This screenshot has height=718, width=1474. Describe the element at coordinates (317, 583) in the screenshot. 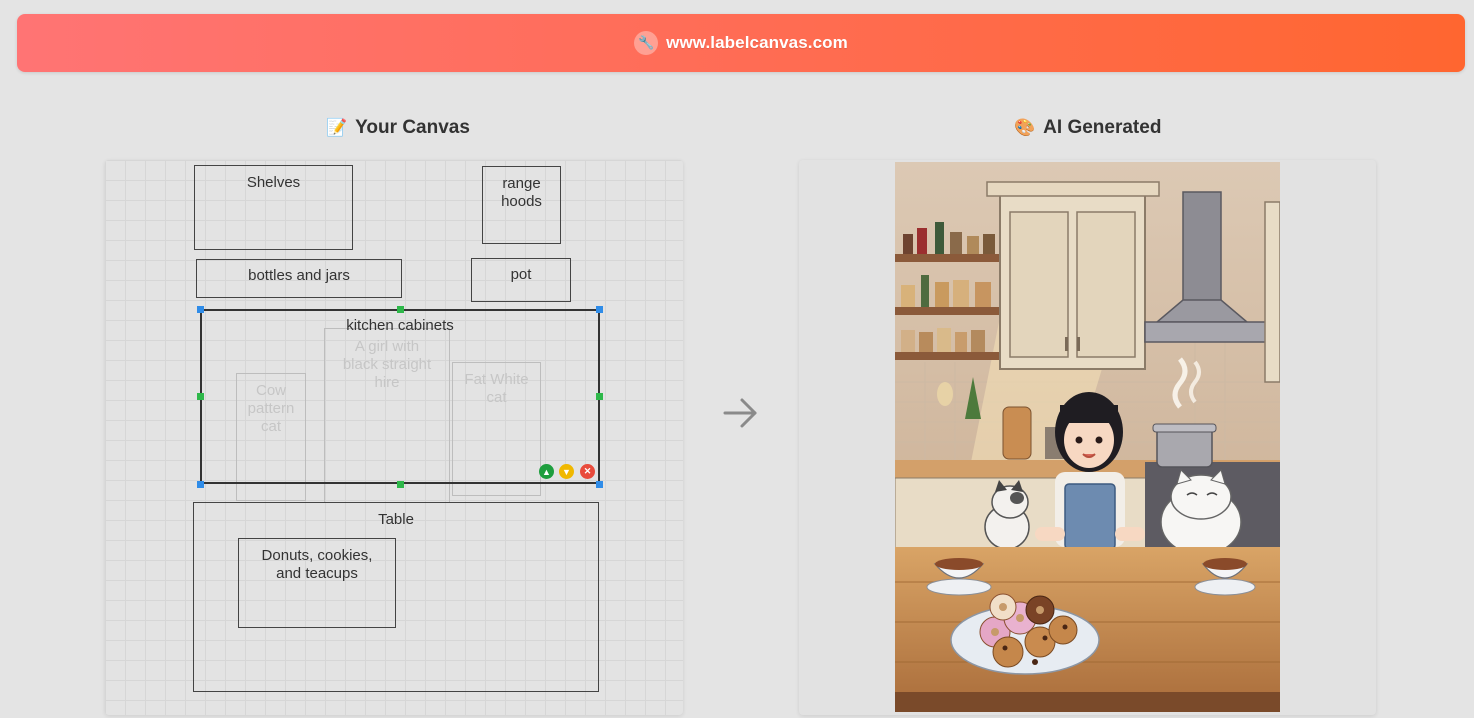

I see `label-box-donuts: Donuts, cookies, and teacups` at that location.